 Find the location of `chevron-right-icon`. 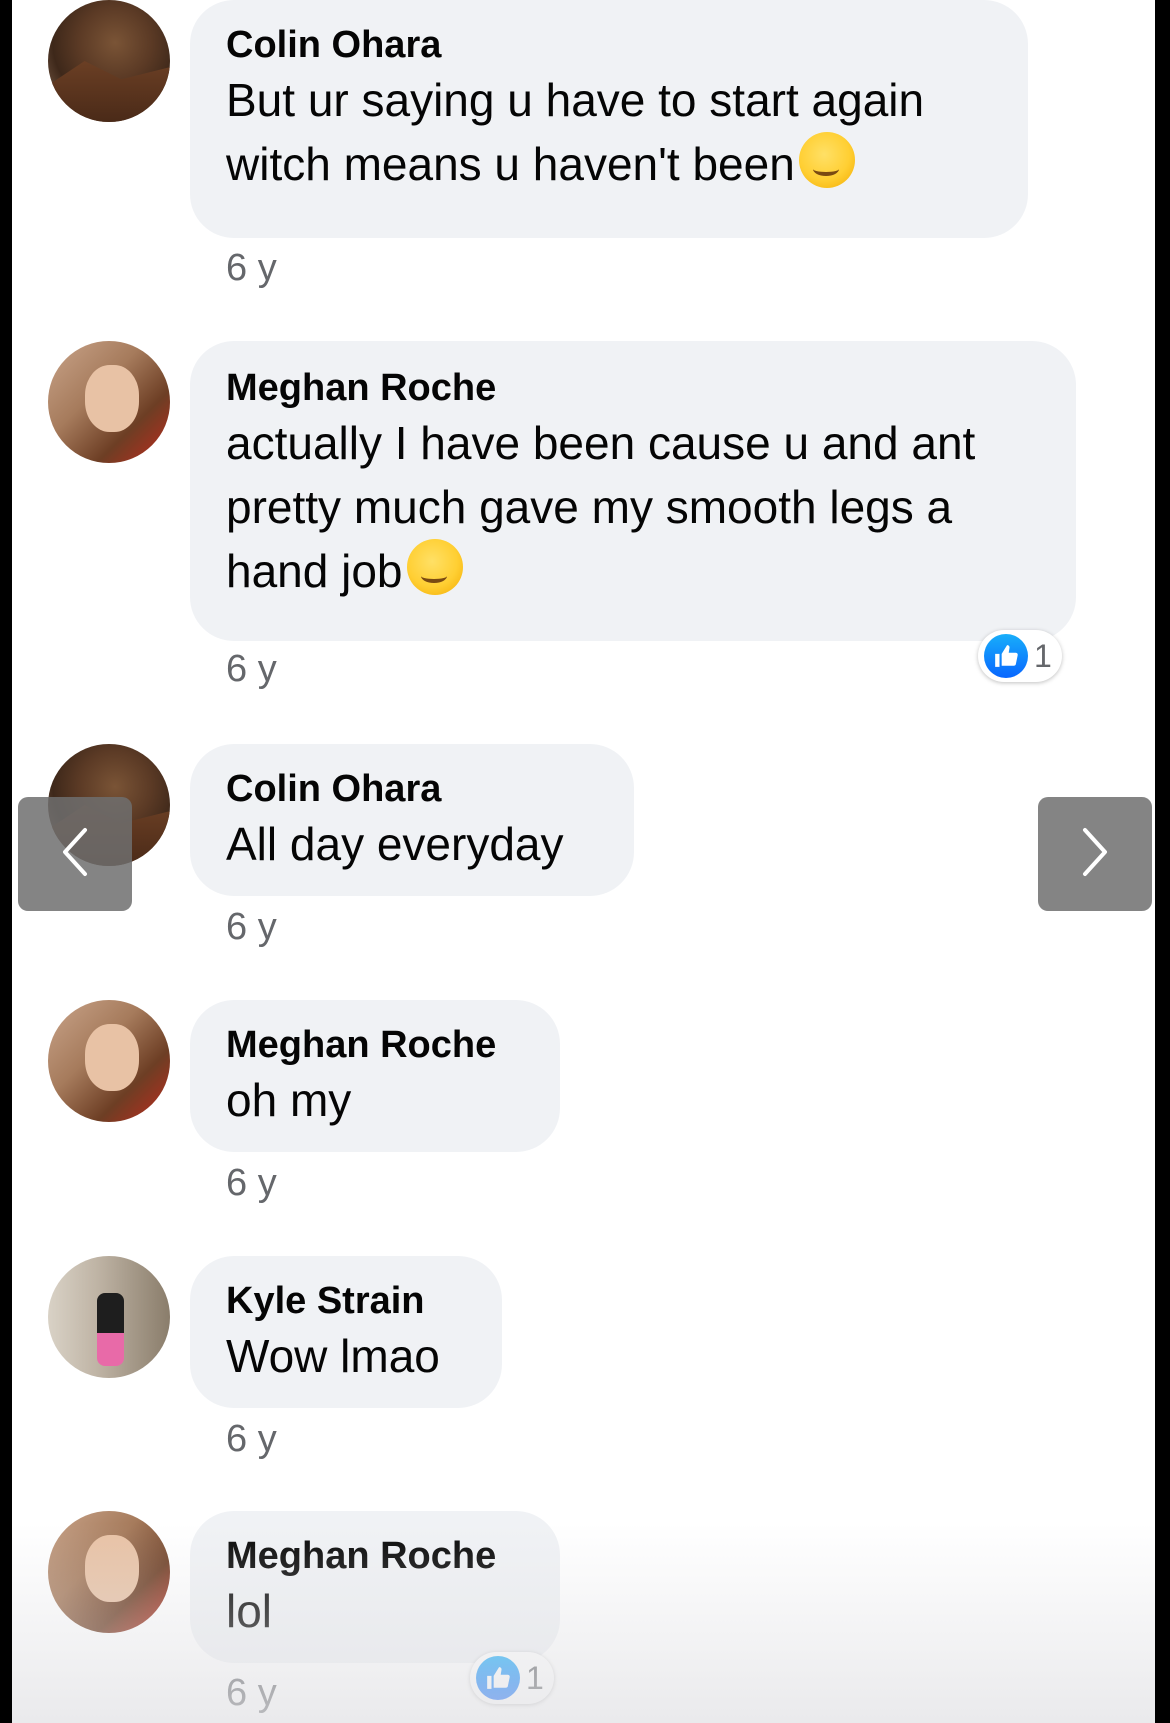

chevron-right-icon is located at coordinates (1095, 854).